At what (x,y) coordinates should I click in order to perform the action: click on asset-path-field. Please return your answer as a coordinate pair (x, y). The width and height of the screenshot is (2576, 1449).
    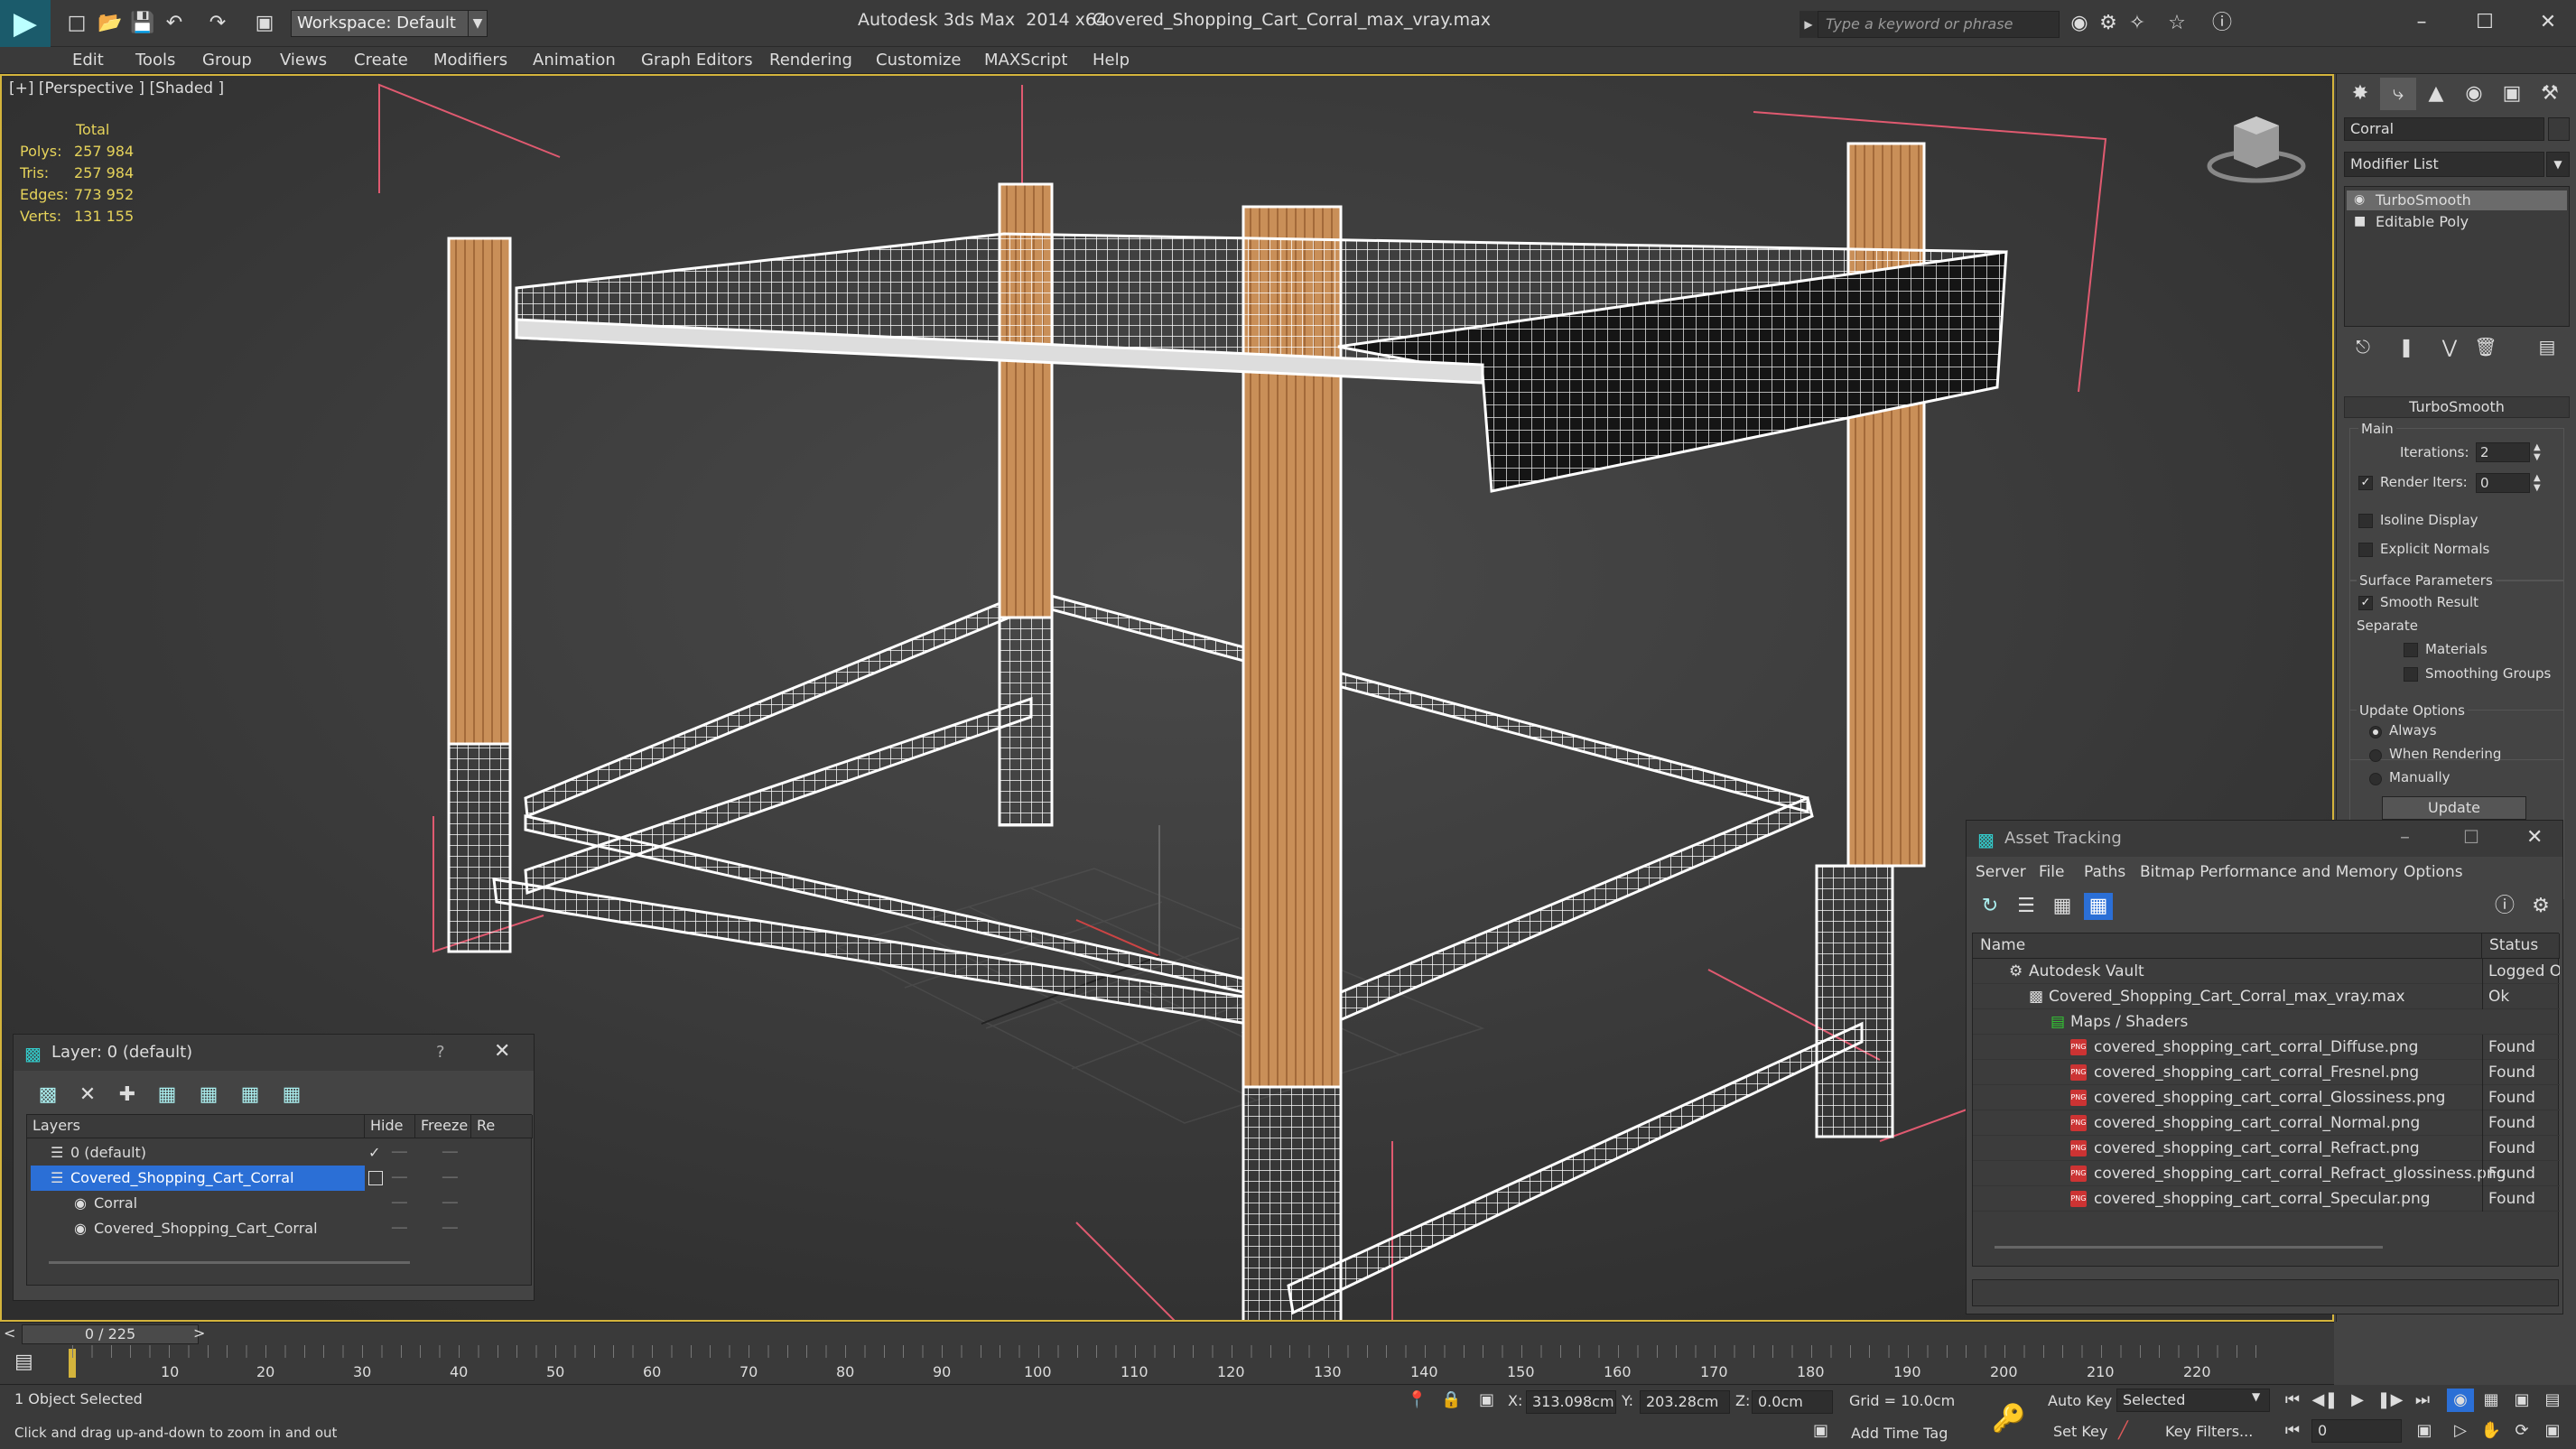
    Looking at the image, I should click on (2265, 1292).